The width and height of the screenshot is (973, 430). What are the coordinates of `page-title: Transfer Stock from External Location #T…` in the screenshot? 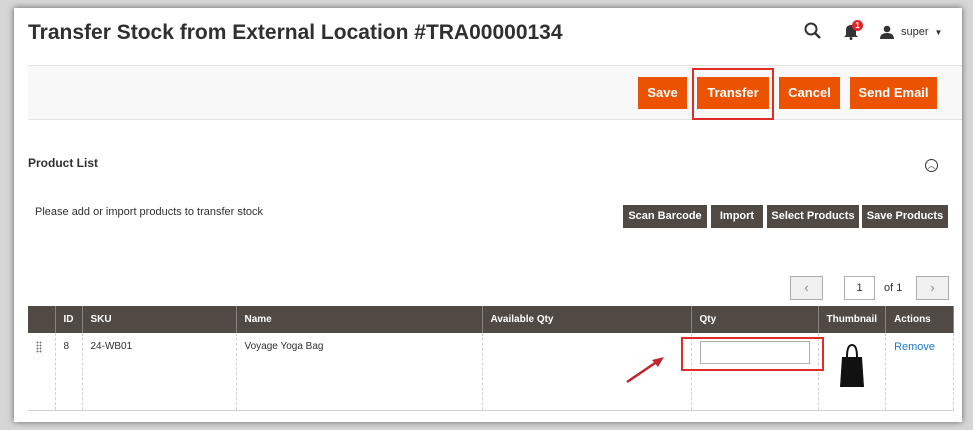 It's located at (295, 32).